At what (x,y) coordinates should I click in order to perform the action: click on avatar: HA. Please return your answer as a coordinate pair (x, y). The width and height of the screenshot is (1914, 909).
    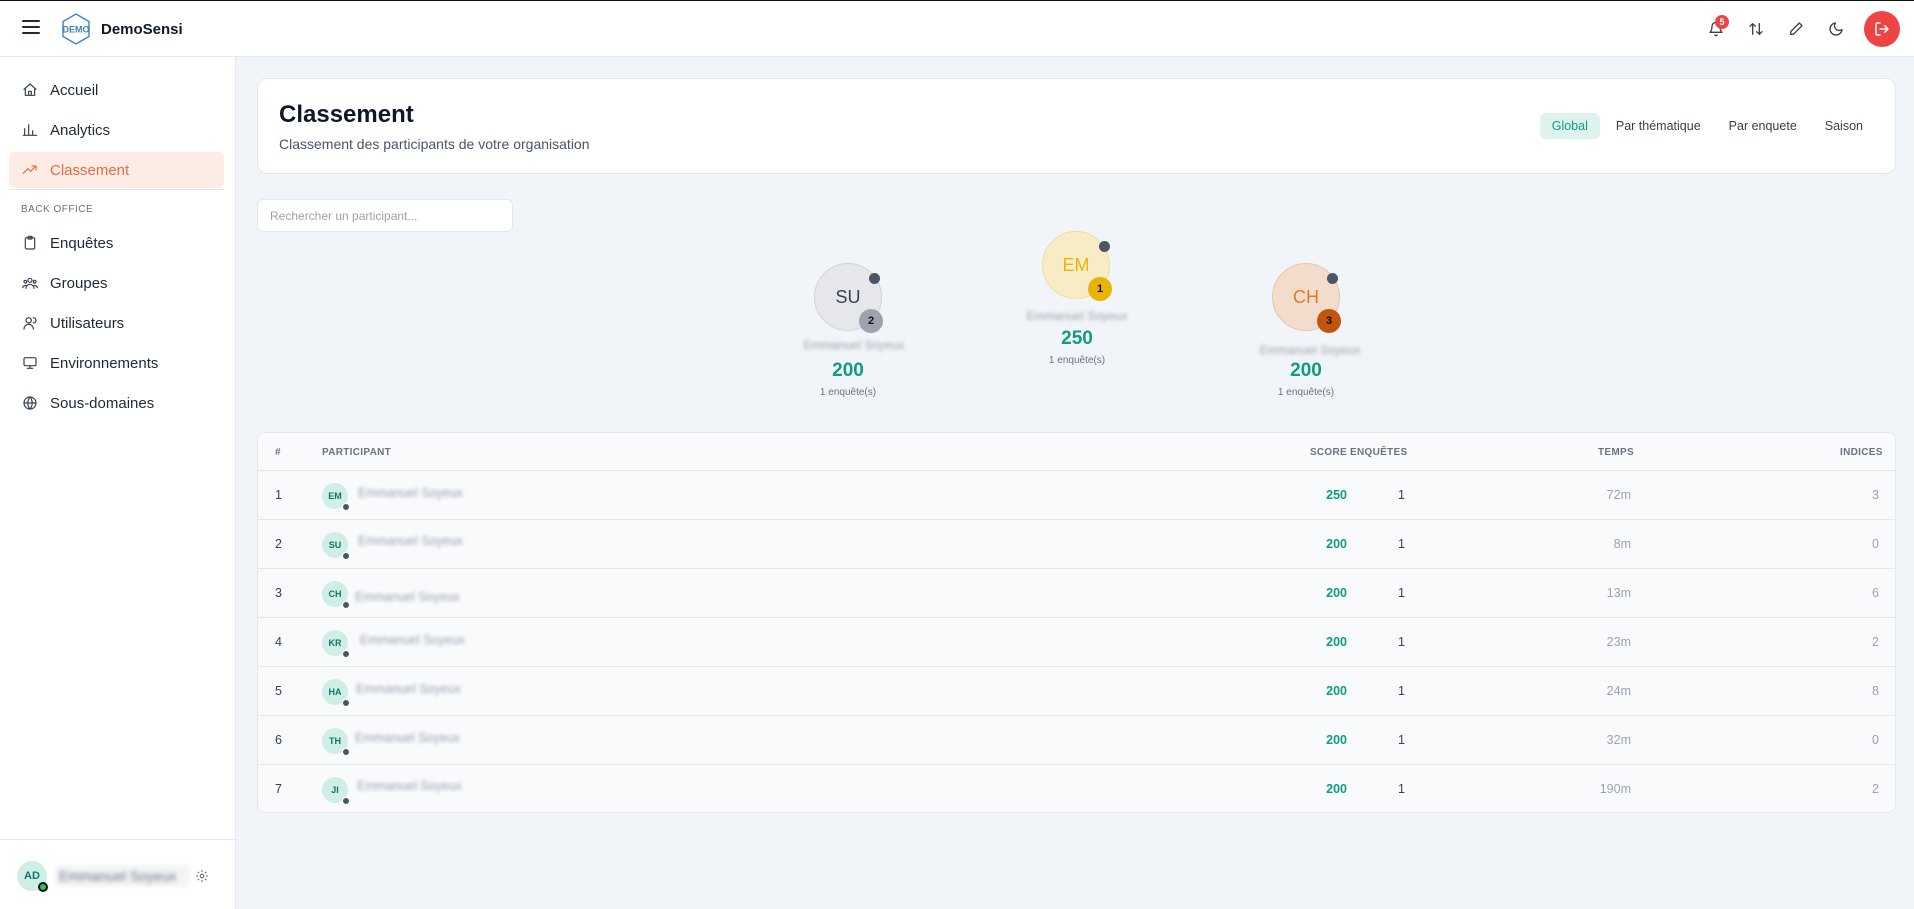
    Looking at the image, I should click on (336, 693).